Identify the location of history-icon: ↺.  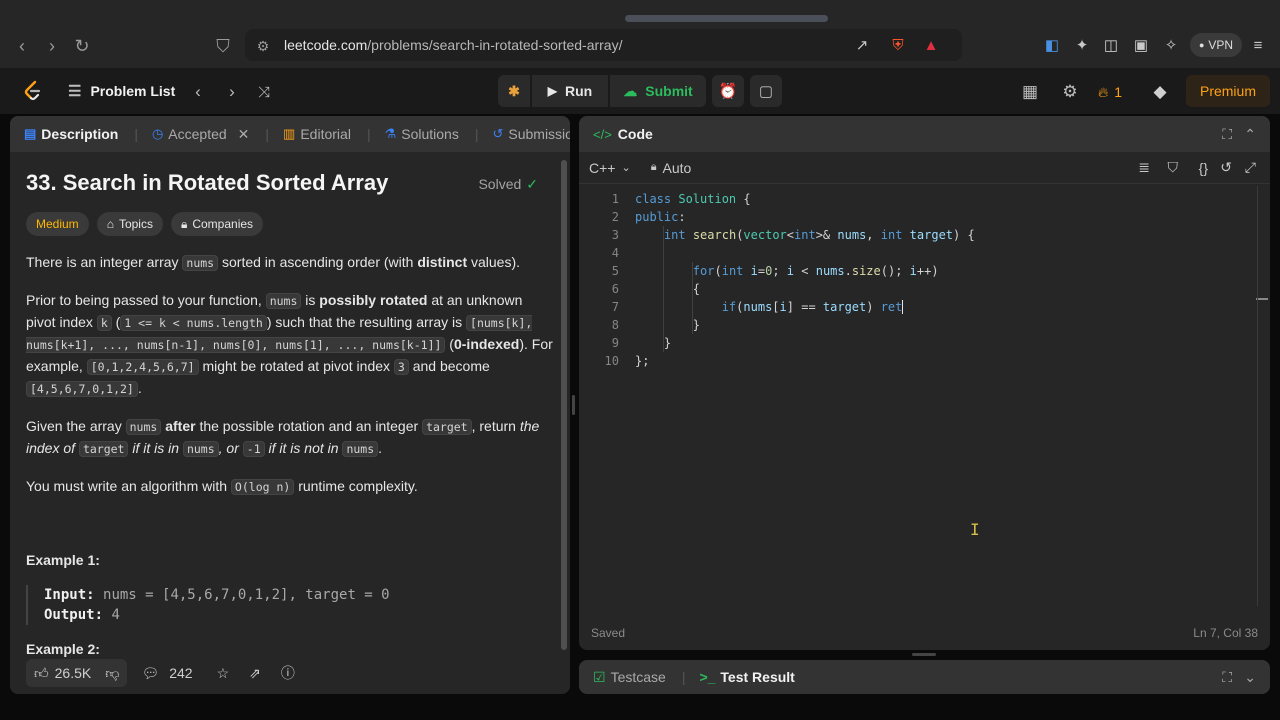
(498, 133).